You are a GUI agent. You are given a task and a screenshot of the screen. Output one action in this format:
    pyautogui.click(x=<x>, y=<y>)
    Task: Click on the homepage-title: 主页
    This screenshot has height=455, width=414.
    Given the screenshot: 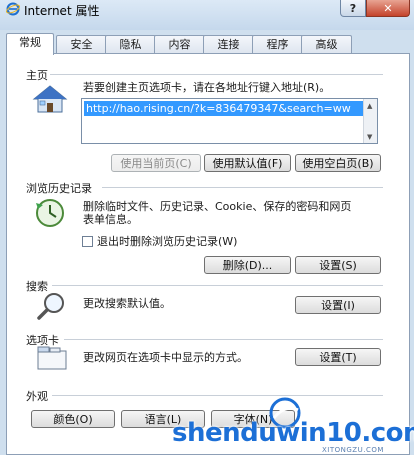 What is the action you would take?
    pyautogui.click(x=37, y=75)
    